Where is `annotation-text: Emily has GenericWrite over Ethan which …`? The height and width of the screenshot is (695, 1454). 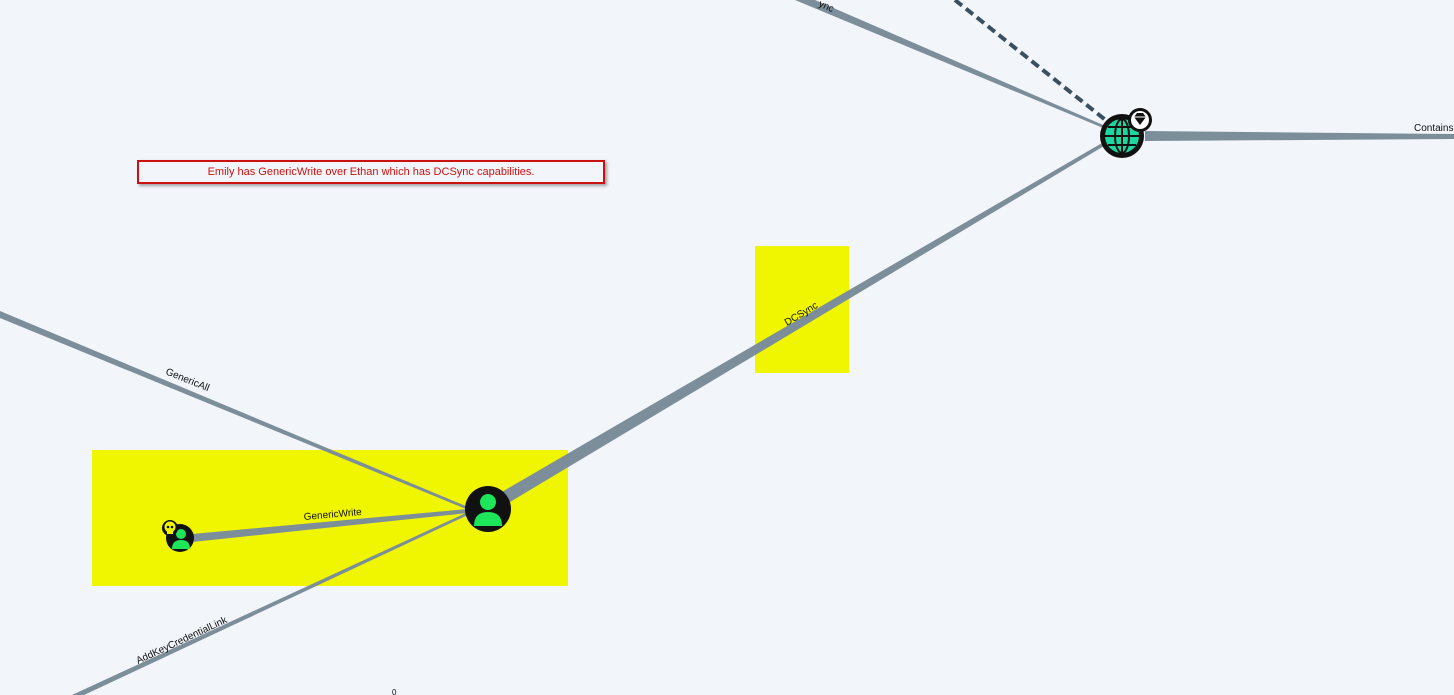
annotation-text: Emily has GenericWrite over Ethan which … is located at coordinates (371, 172).